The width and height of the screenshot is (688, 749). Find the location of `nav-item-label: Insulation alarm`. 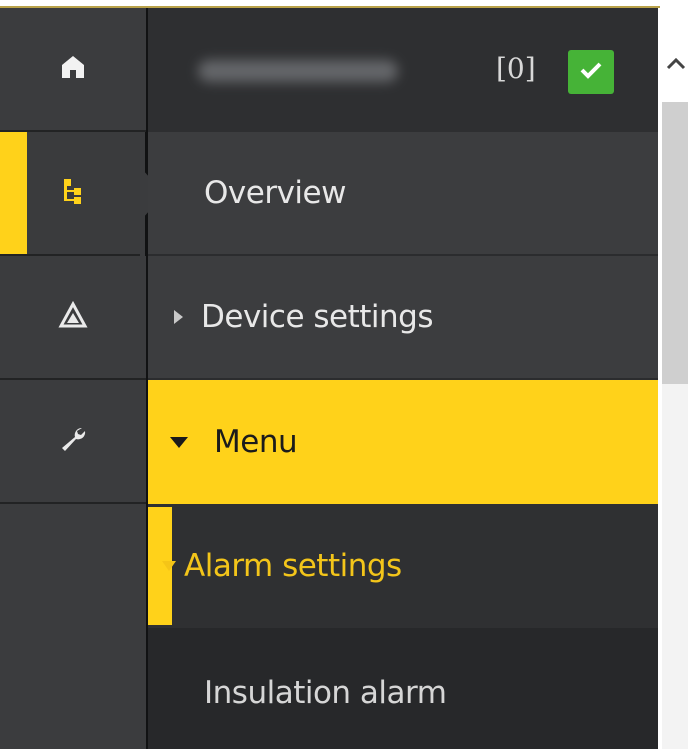

nav-item-label: Insulation alarm is located at coordinates (325, 692).